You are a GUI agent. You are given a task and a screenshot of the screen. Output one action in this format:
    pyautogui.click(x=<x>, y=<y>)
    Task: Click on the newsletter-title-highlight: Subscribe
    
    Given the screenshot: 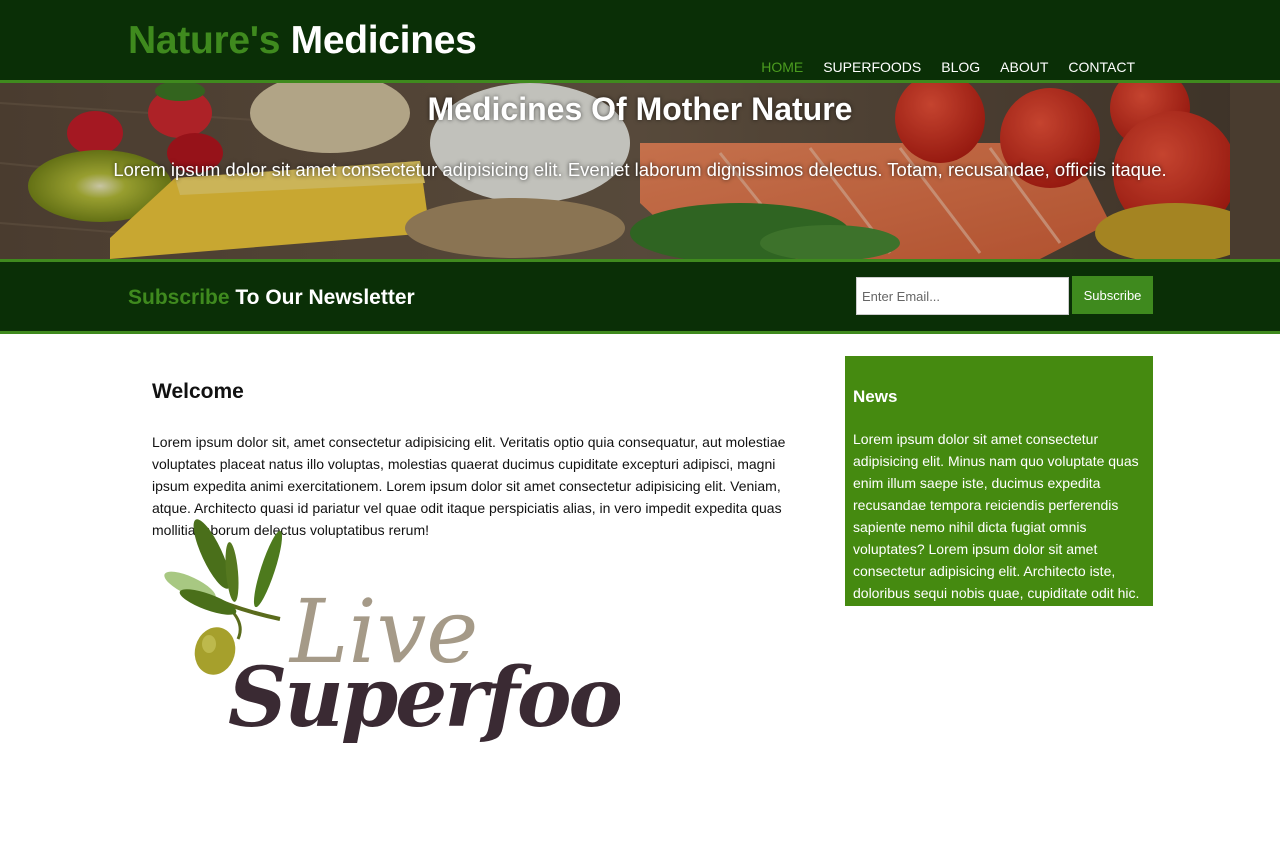 What is the action you would take?
    pyautogui.click(x=179, y=297)
    